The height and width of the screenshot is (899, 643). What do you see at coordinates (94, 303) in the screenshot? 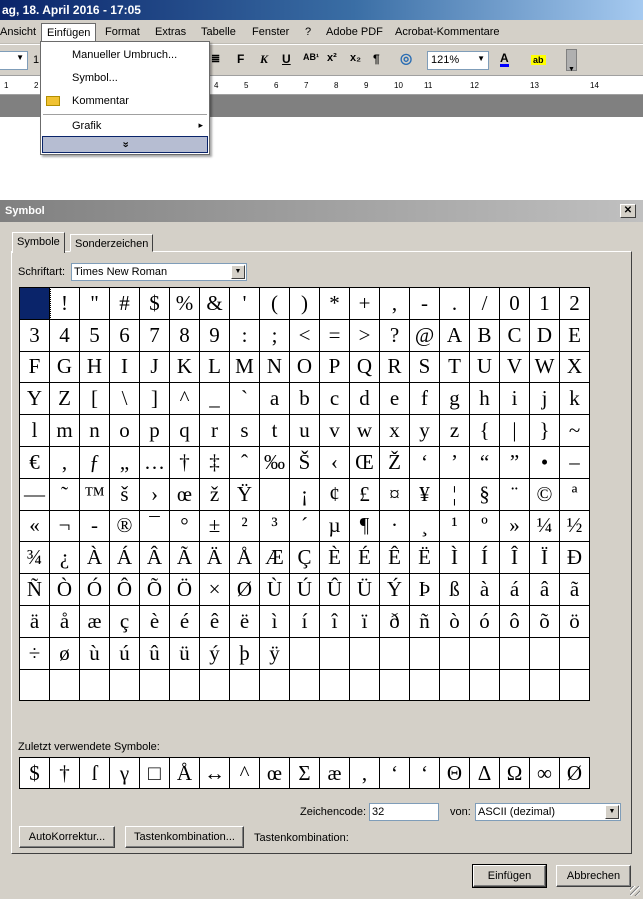
I see `symbol-cell: "` at bounding box center [94, 303].